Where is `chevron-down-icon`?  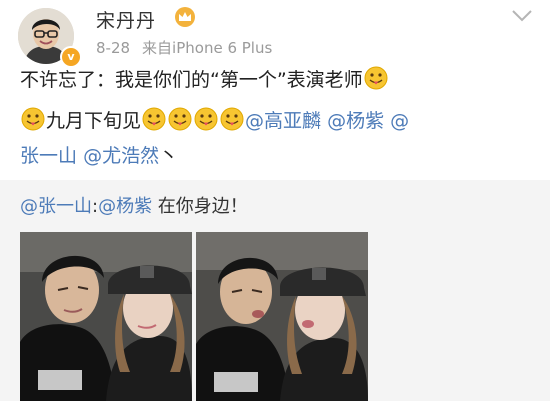
chevron-down-icon is located at coordinates (522, 16).